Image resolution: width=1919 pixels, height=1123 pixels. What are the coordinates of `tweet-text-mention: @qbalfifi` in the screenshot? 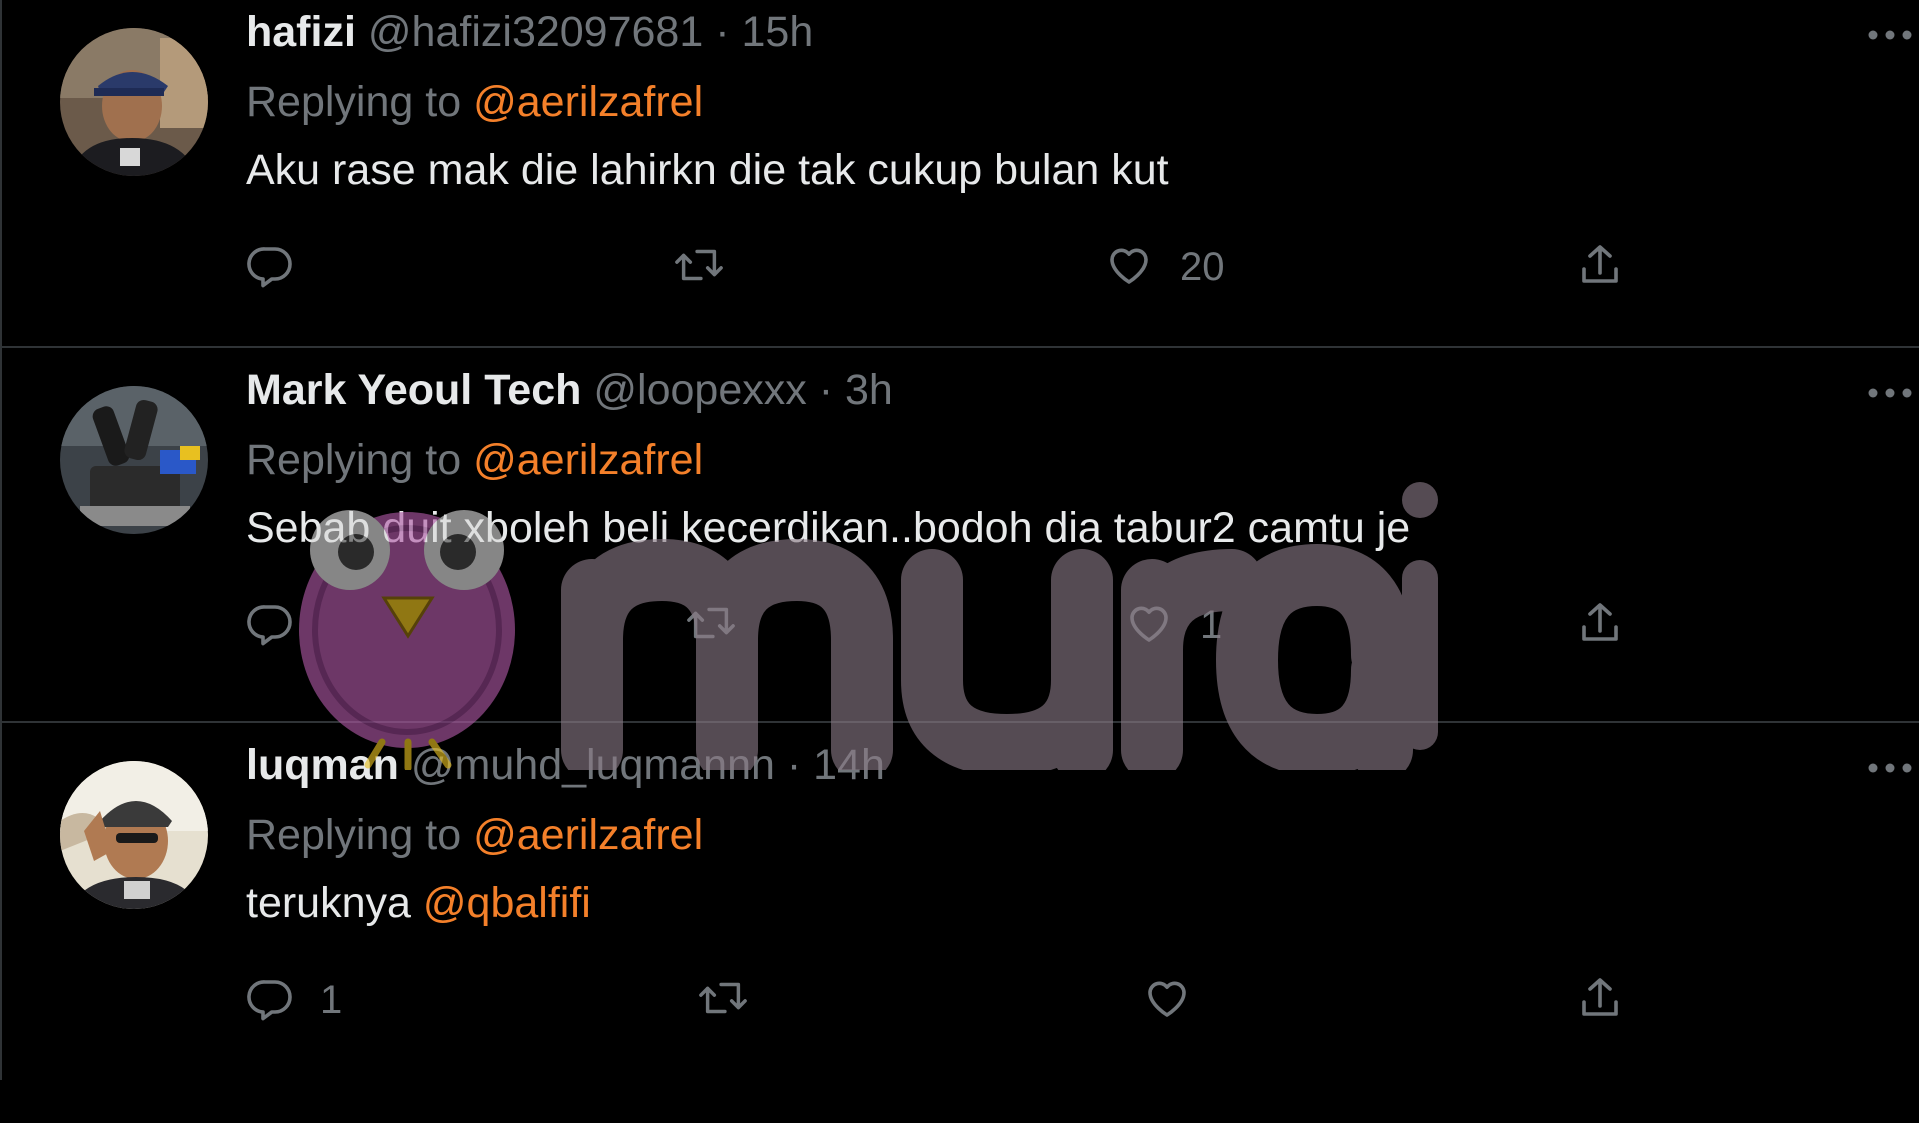 It's located at (507, 903).